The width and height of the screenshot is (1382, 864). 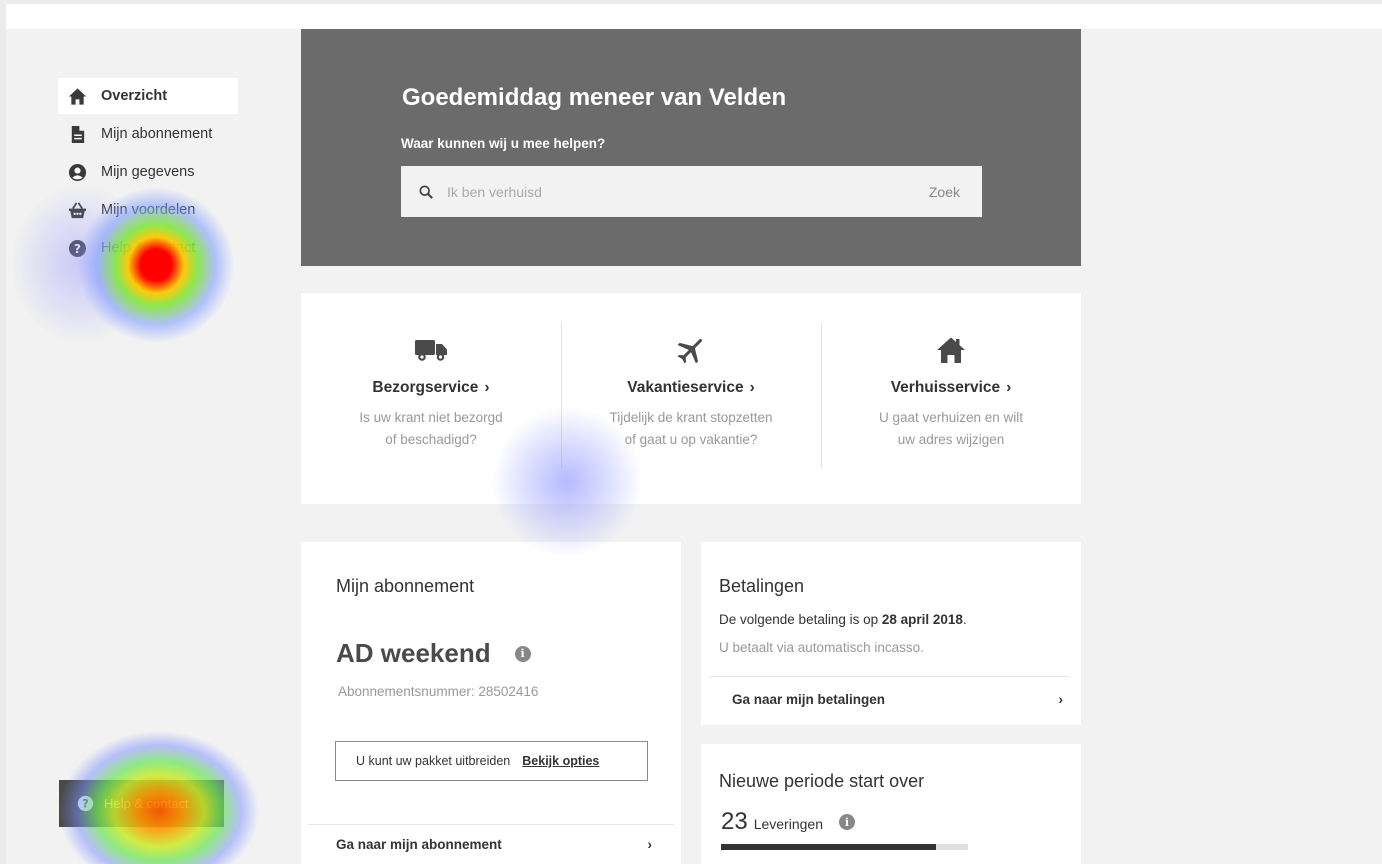 I want to click on service-desc-line: Is uw krant niet bezorgd, so click(x=431, y=417).